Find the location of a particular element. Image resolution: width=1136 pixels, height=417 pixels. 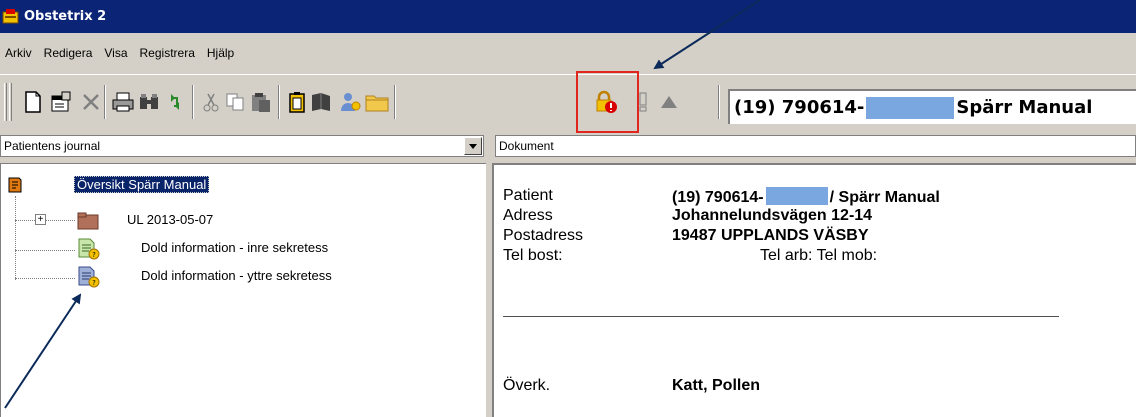

person-icon is located at coordinates (351, 102).